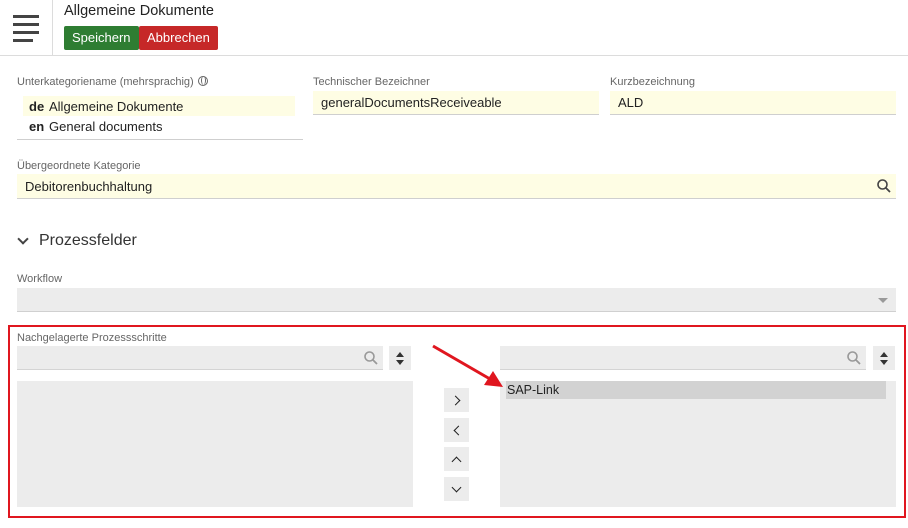  What do you see at coordinates (202, 81) in the screenshot?
I see `globe-icon` at bounding box center [202, 81].